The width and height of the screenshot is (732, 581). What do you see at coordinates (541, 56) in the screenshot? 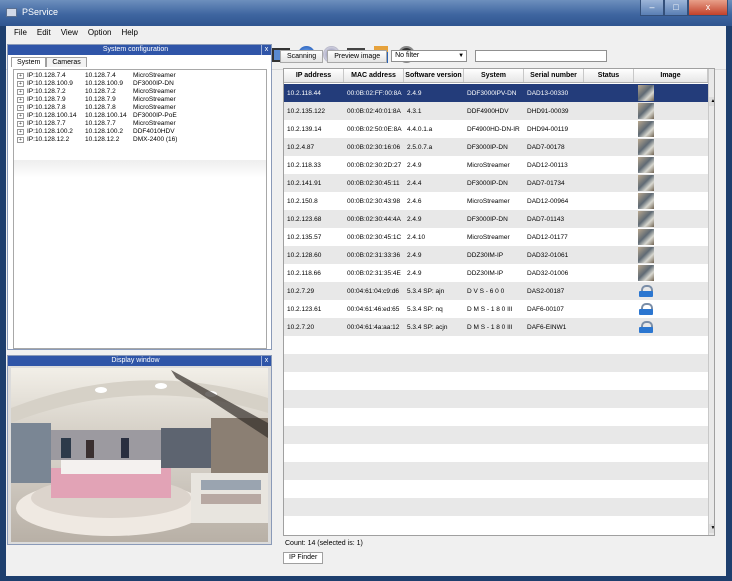
I see `search-input` at bounding box center [541, 56].